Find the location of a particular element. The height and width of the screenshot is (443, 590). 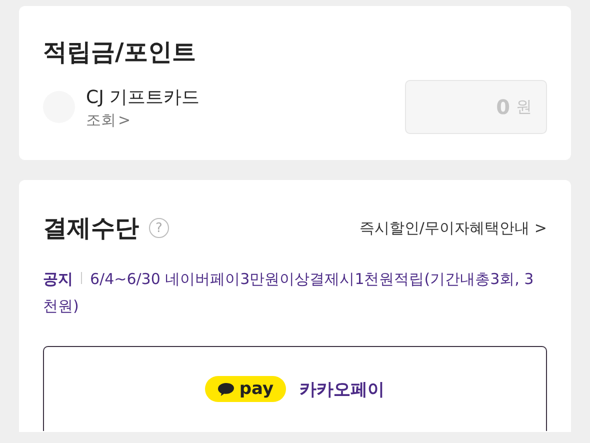

help-icon: ? is located at coordinates (159, 228).